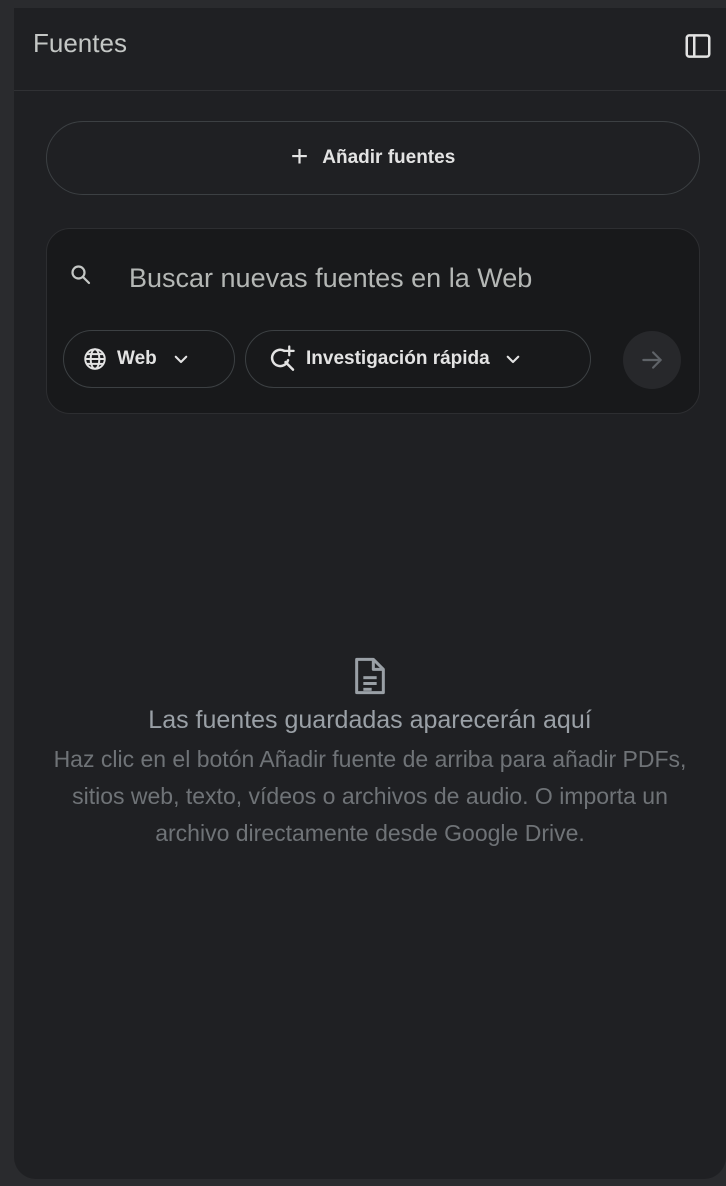  What do you see at coordinates (81, 275) in the screenshot?
I see `search-icon` at bounding box center [81, 275].